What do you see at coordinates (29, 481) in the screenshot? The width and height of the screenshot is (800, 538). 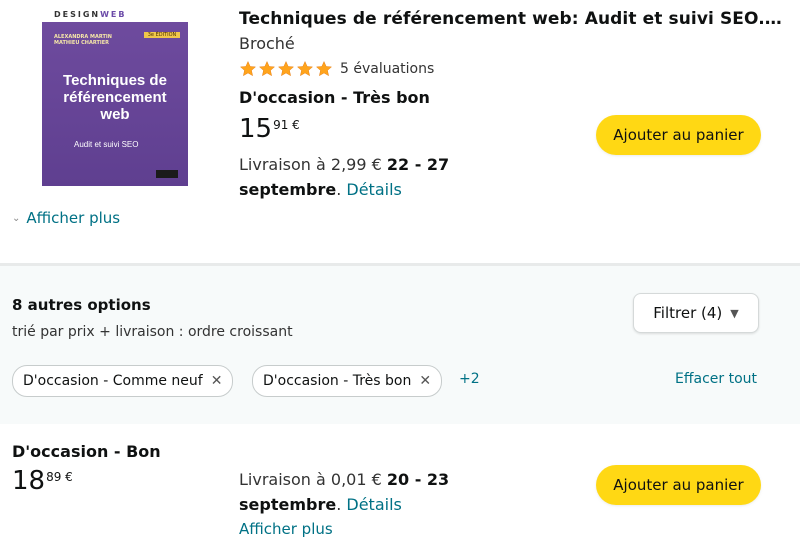 I see `price-whole: 18` at bounding box center [29, 481].